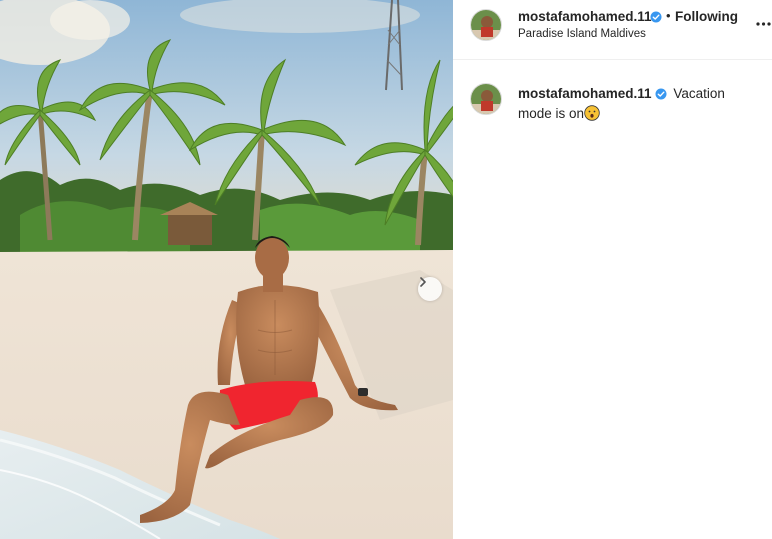 The height and width of the screenshot is (539, 772). Describe the element at coordinates (592, 115) in the screenshot. I see `hushed-face-emoji-icon` at that location.